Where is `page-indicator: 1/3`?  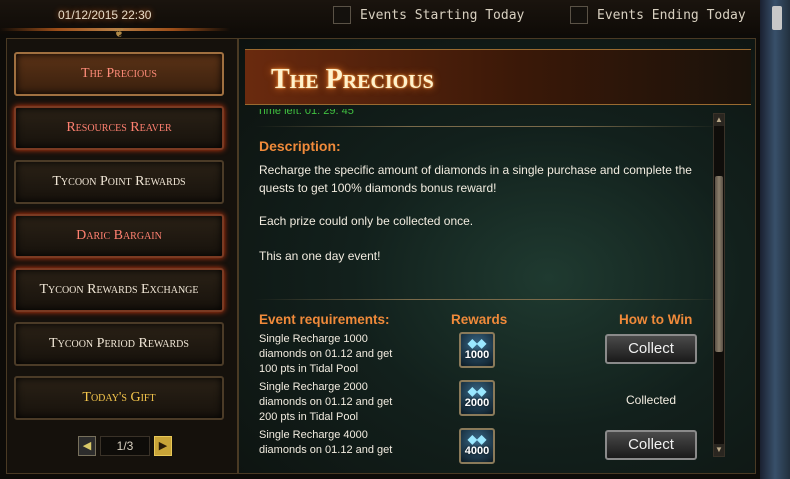 page-indicator: 1/3 is located at coordinates (125, 446).